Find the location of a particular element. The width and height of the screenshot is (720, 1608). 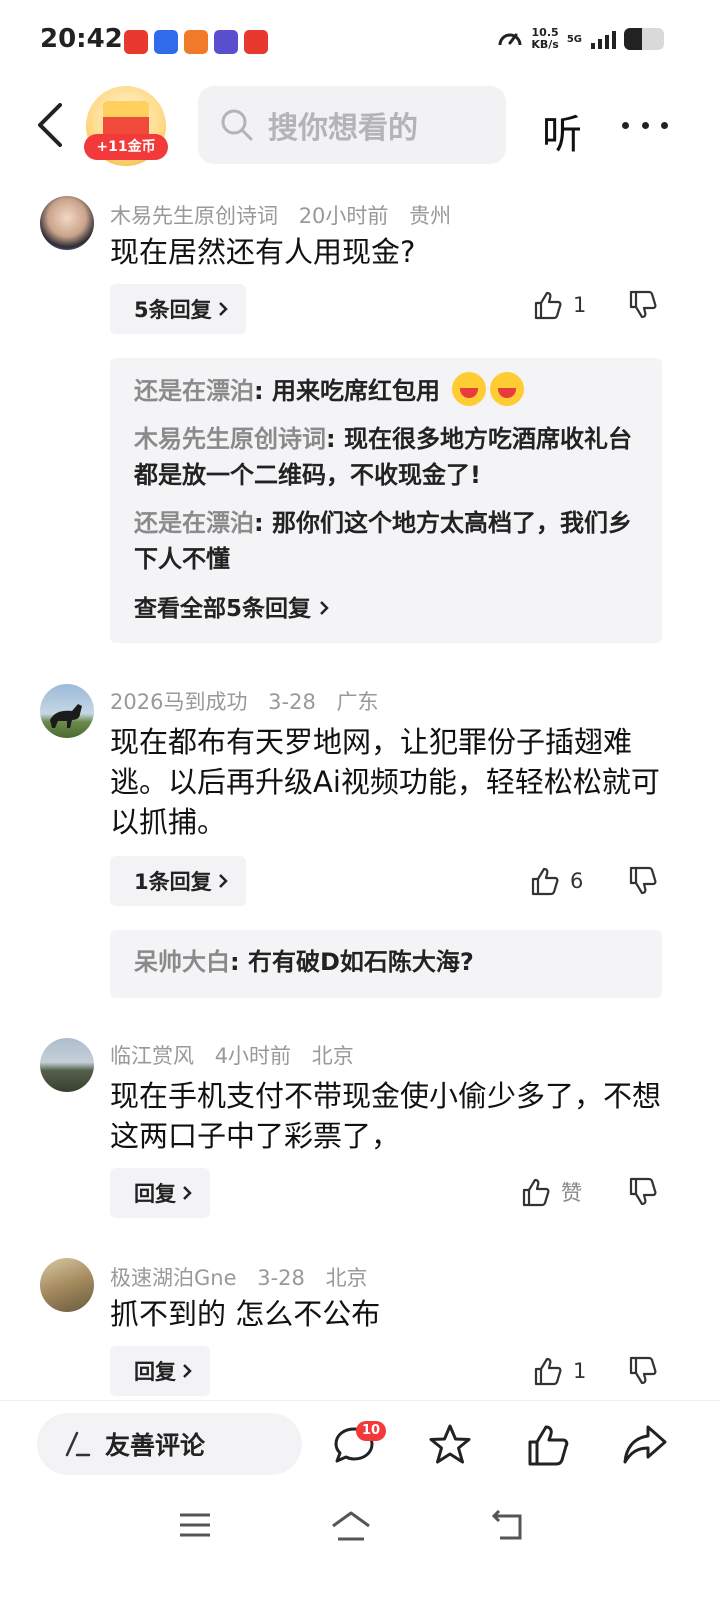

system-navigation-bar is located at coordinates (360, 1547).